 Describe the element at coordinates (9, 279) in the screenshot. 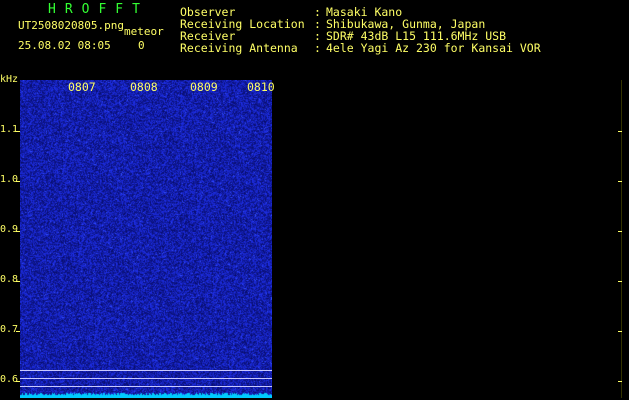

I see `y-axis-label: 0.8` at that location.